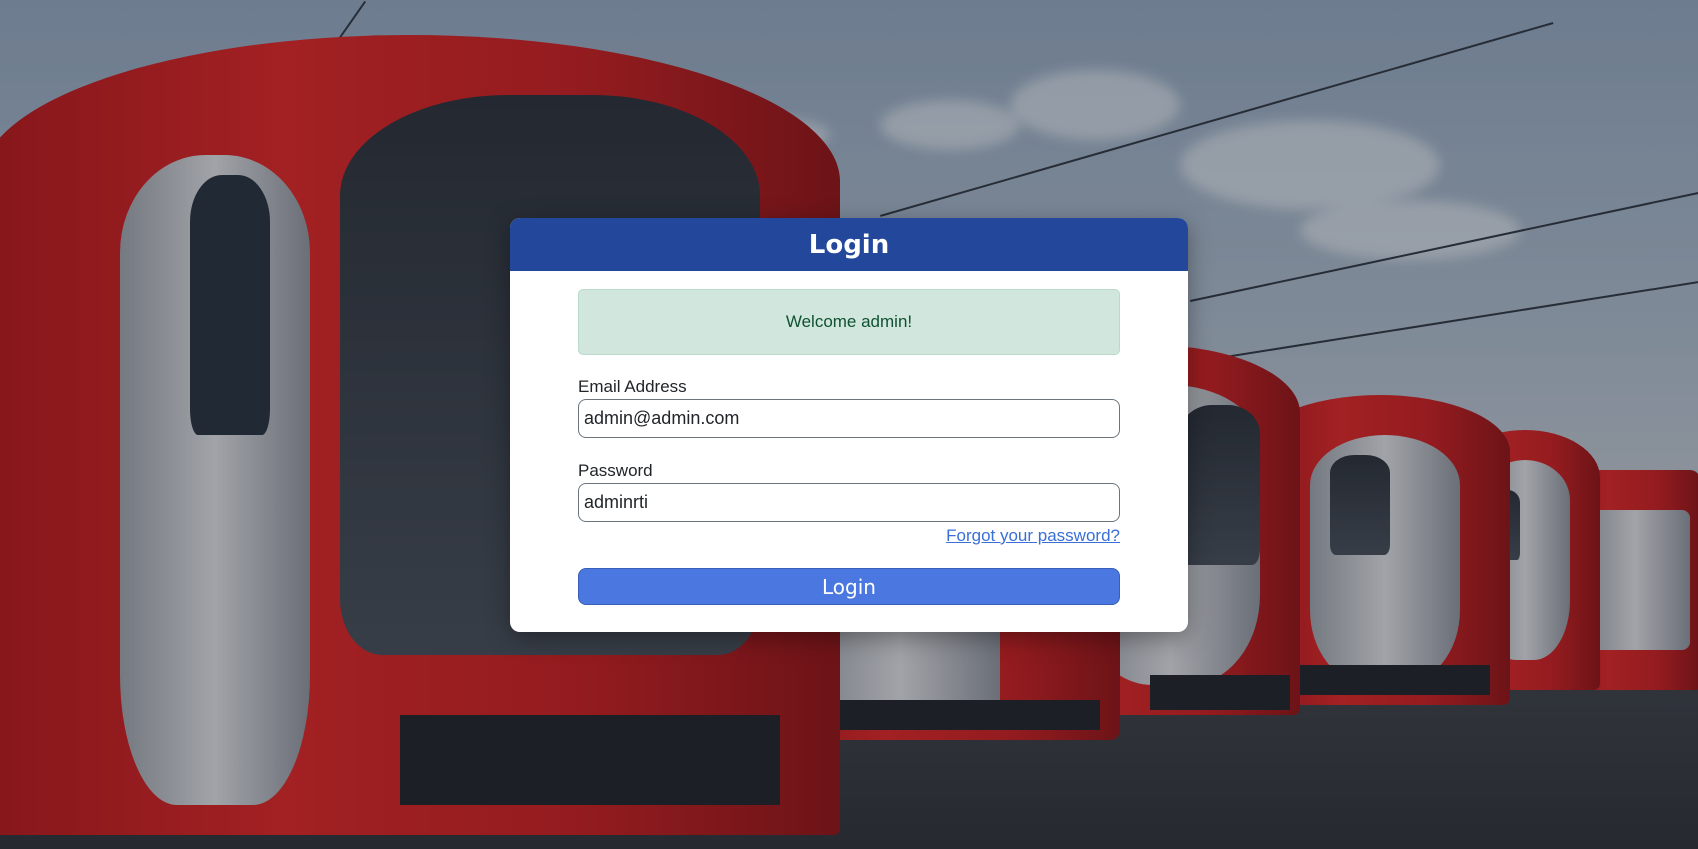 The image size is (1698, 849). Describe the element at coordinates (1033, 535) in the screenshot. I see `forgot-password-link: Forgot your password?` at that location.